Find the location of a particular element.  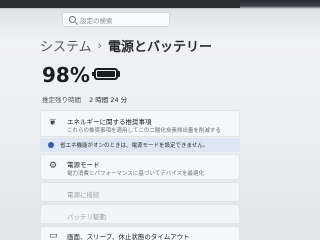

battery-charging-icon is located at coordinates (107, 74).